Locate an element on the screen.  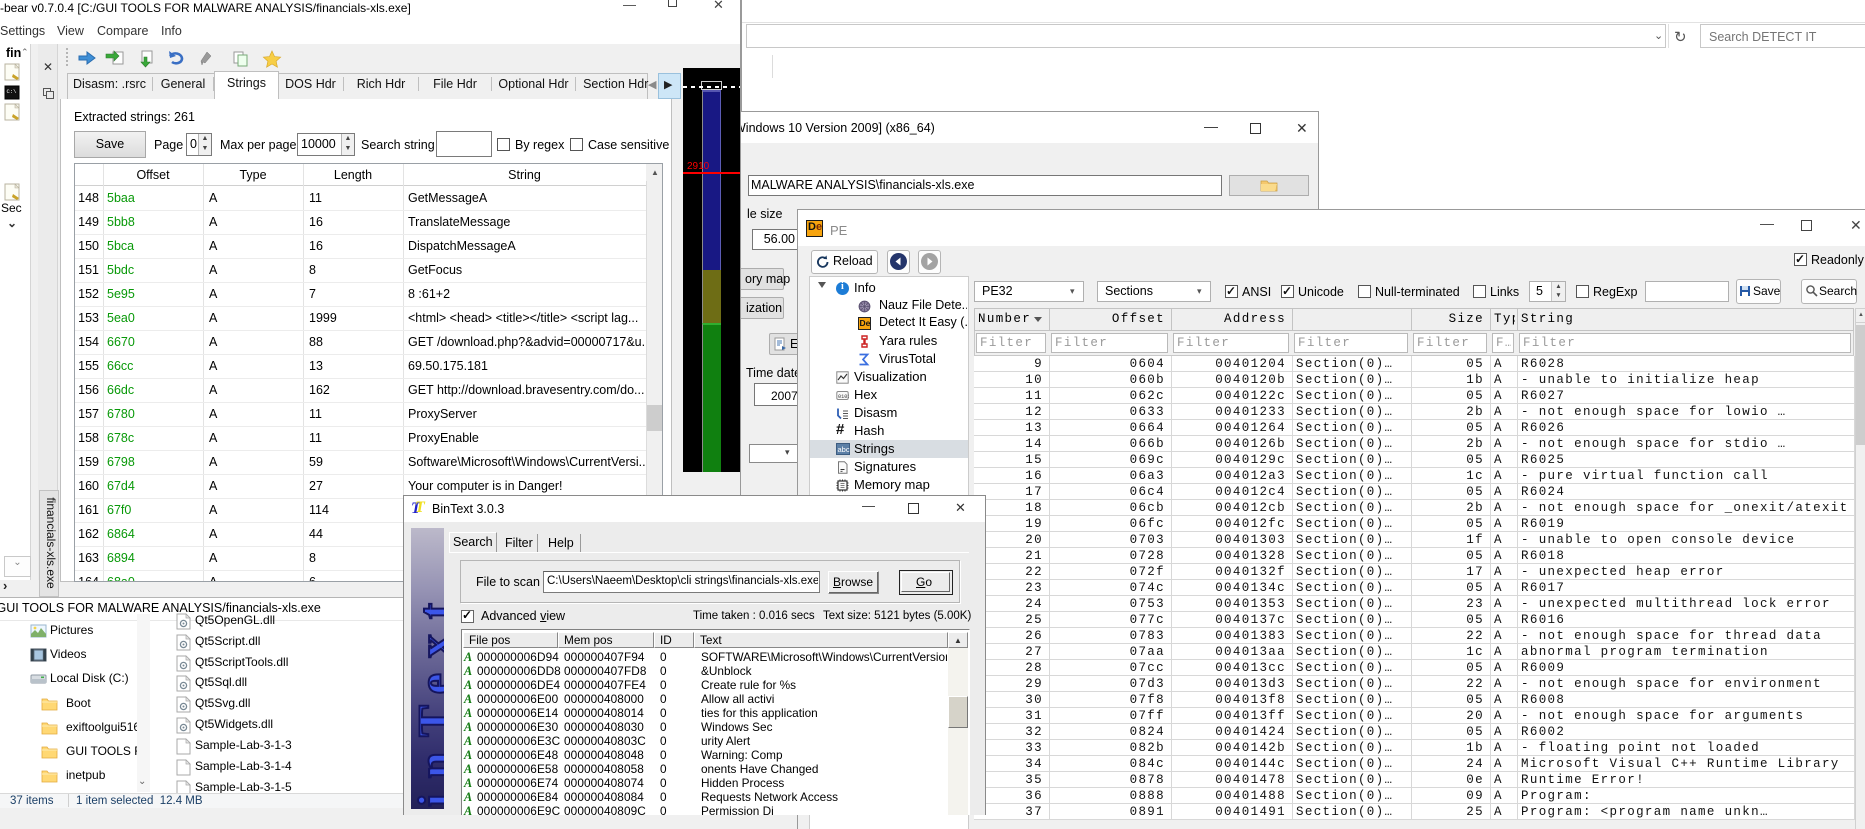
svg-text: C:\ is located at coordinates (12, 91).